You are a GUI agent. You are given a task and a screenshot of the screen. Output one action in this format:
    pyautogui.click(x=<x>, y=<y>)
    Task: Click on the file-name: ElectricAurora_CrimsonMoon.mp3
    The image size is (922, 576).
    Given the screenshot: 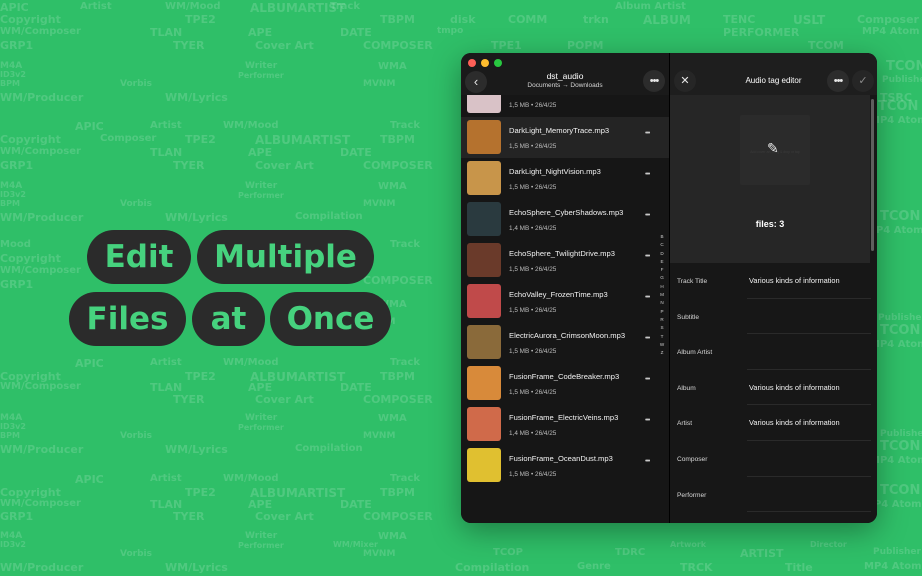 What is the action you would take?
    pyautogui.click(x=567, y=335)
    